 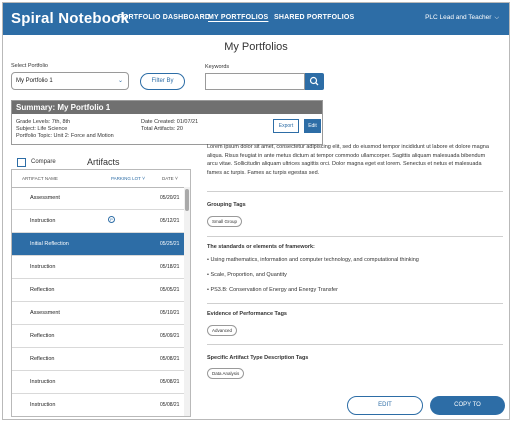 I want to click on brand-logo: Spiral Notebook, so click(x=70, y=18).